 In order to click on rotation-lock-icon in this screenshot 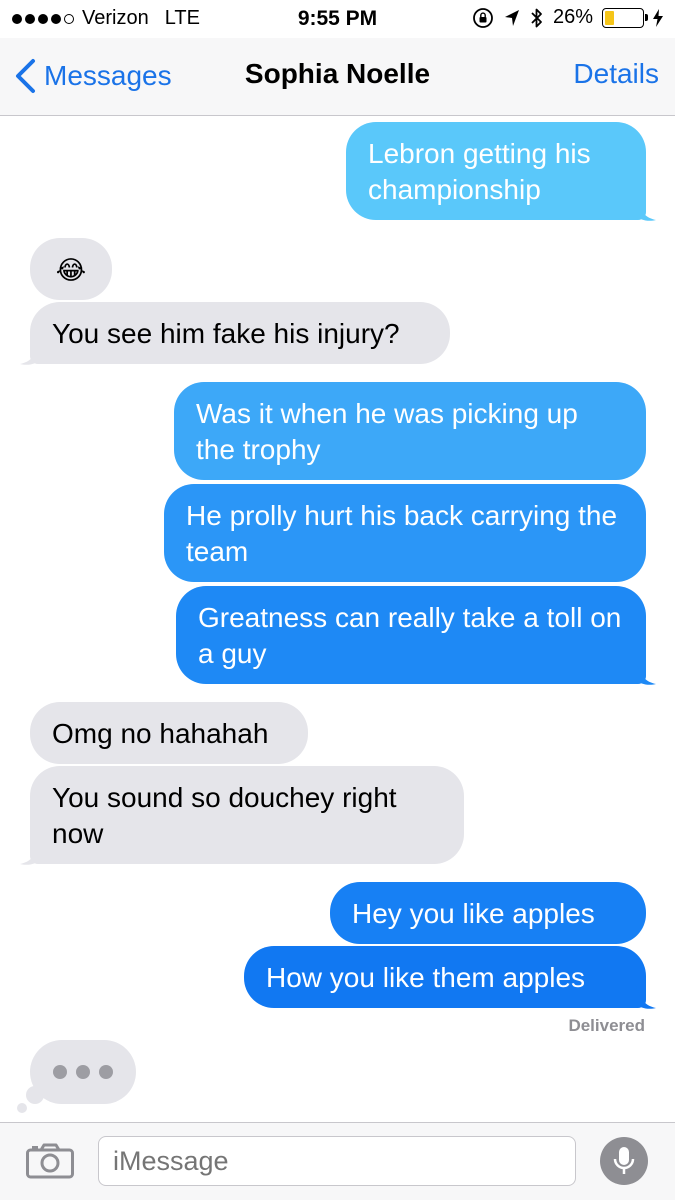, I will do `click(483, 17)`.